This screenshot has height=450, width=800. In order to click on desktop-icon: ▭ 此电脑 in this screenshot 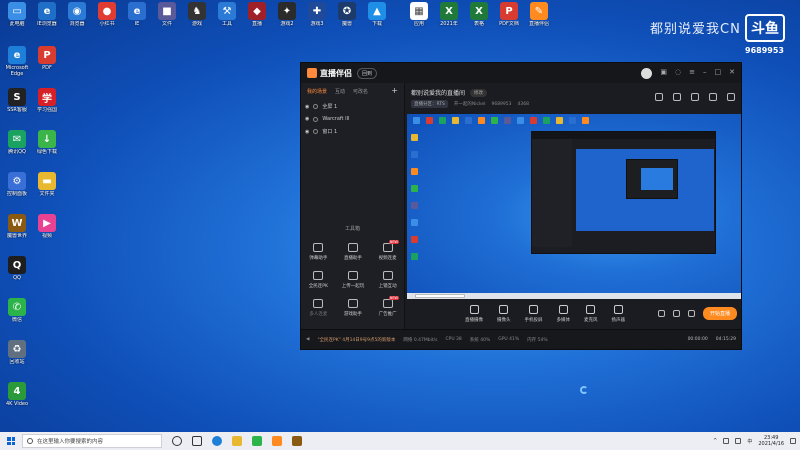, I will do `click(17, 20)`.